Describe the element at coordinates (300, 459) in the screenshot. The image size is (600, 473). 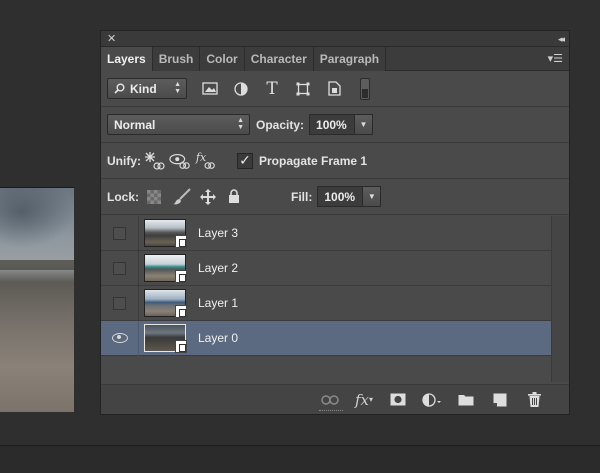
I see `status-bar` at that location.